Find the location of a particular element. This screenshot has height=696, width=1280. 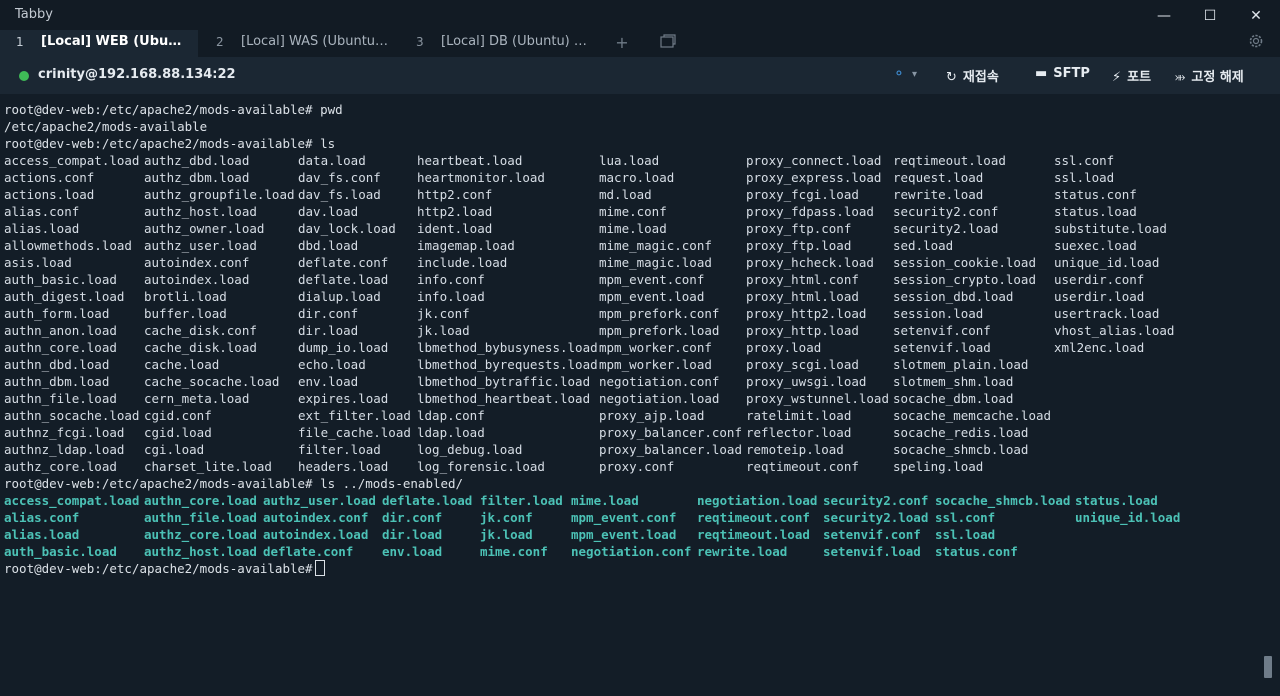

file-entry: ident.load is located at coordinates (455, 228).